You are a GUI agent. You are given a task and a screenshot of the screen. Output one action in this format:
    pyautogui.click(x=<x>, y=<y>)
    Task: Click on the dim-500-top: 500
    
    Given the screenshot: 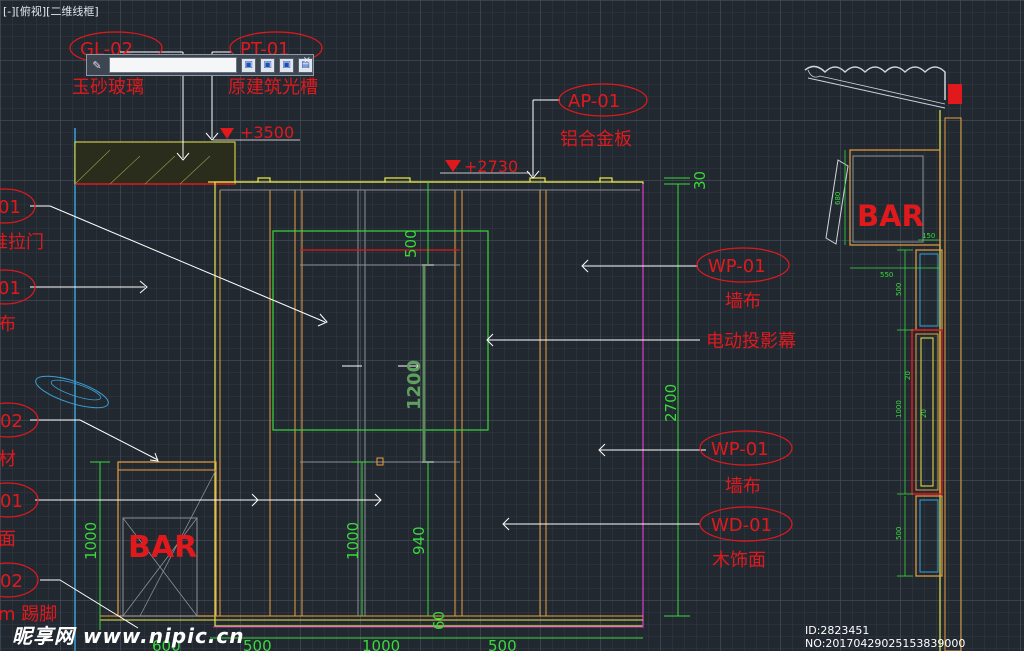 What is the action you would take?
    pyautogui.click(x=411, y=243)
    